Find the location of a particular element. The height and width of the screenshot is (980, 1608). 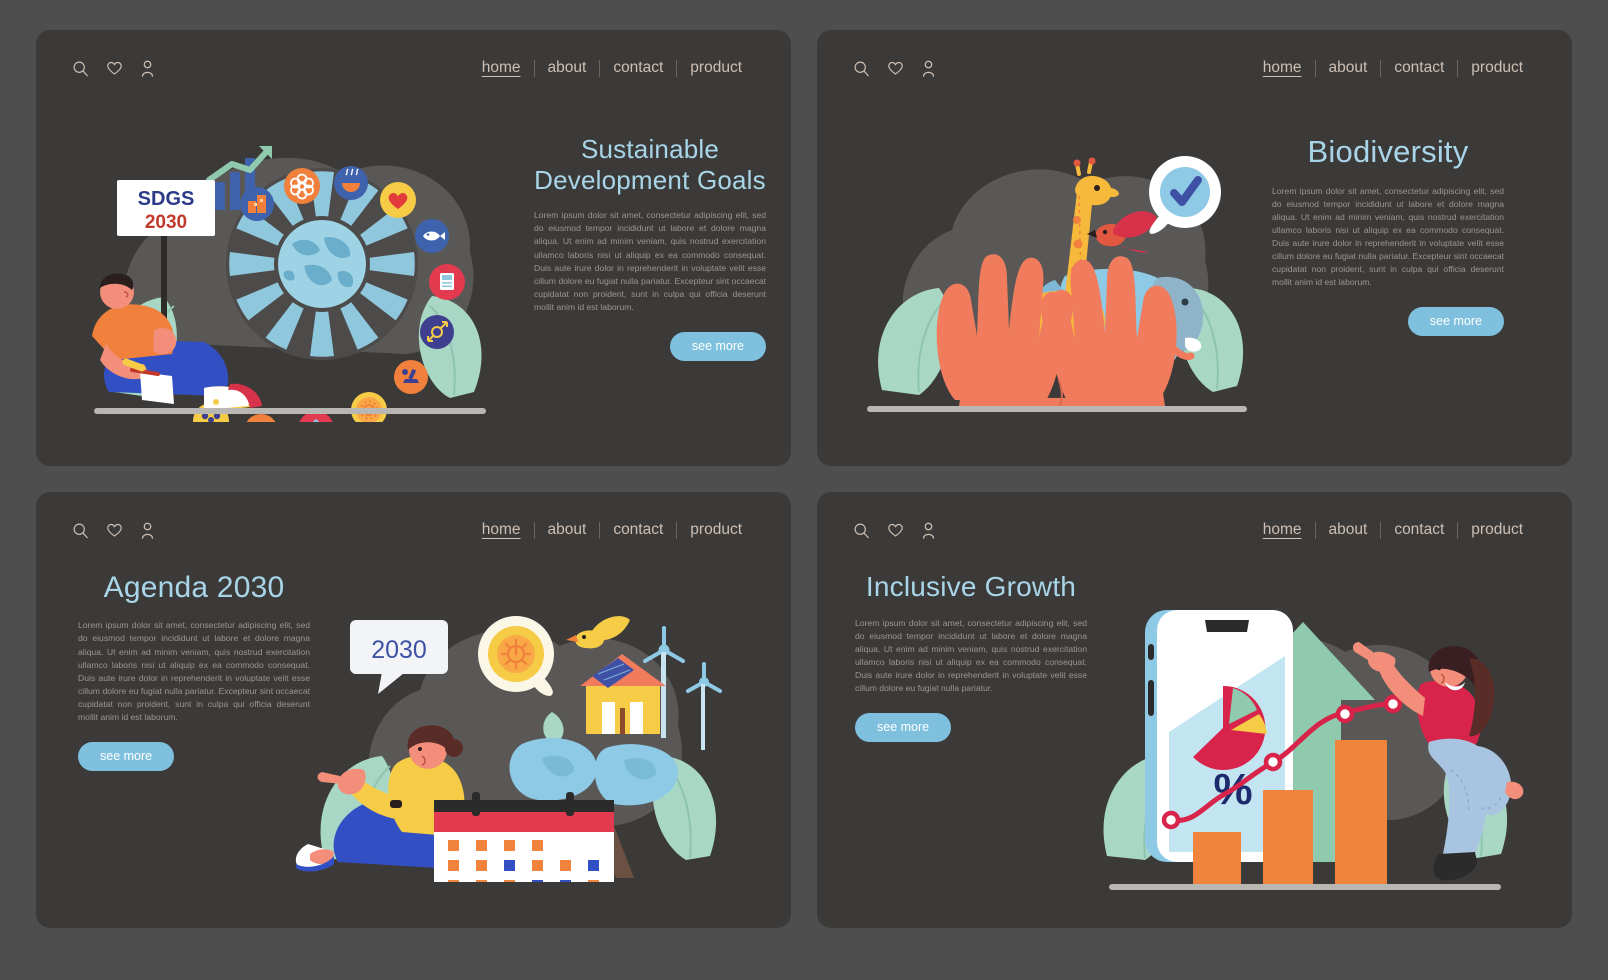

page-title: Agenda 2030 is located at coordinates (194, 587).